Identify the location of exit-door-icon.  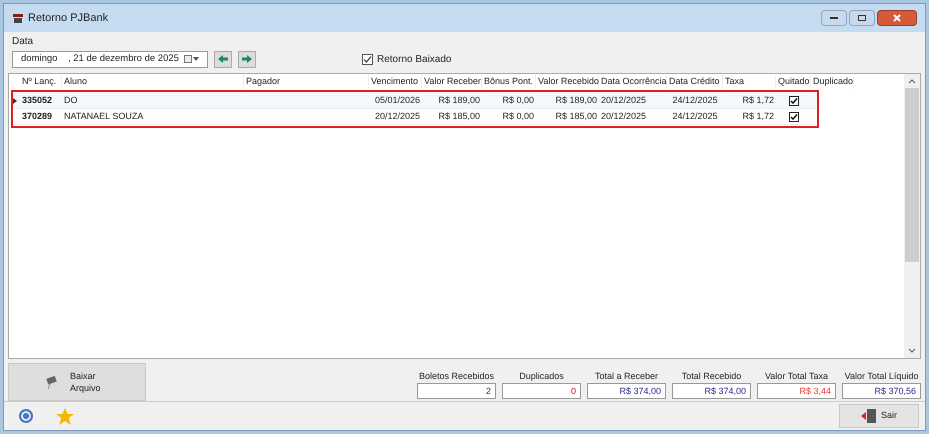
(868, 416).